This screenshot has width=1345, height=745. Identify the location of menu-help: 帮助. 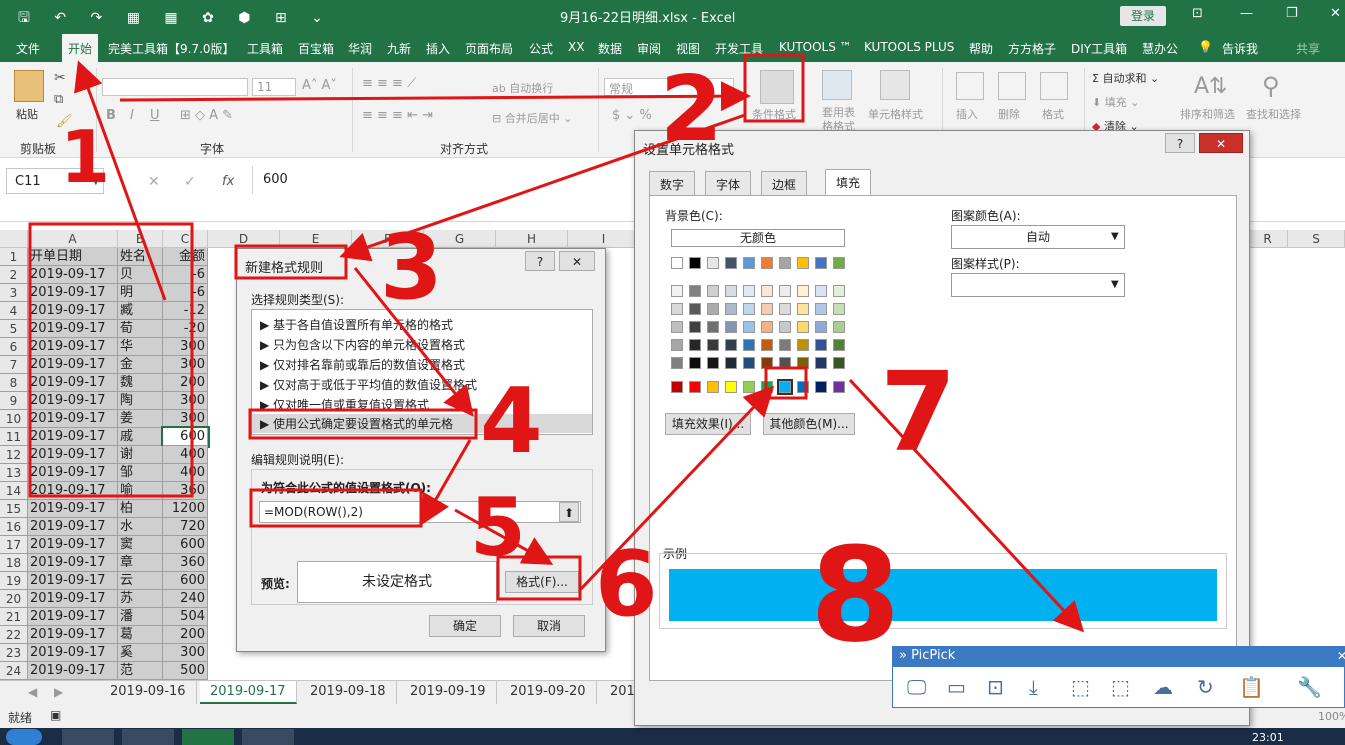
(981, 48).